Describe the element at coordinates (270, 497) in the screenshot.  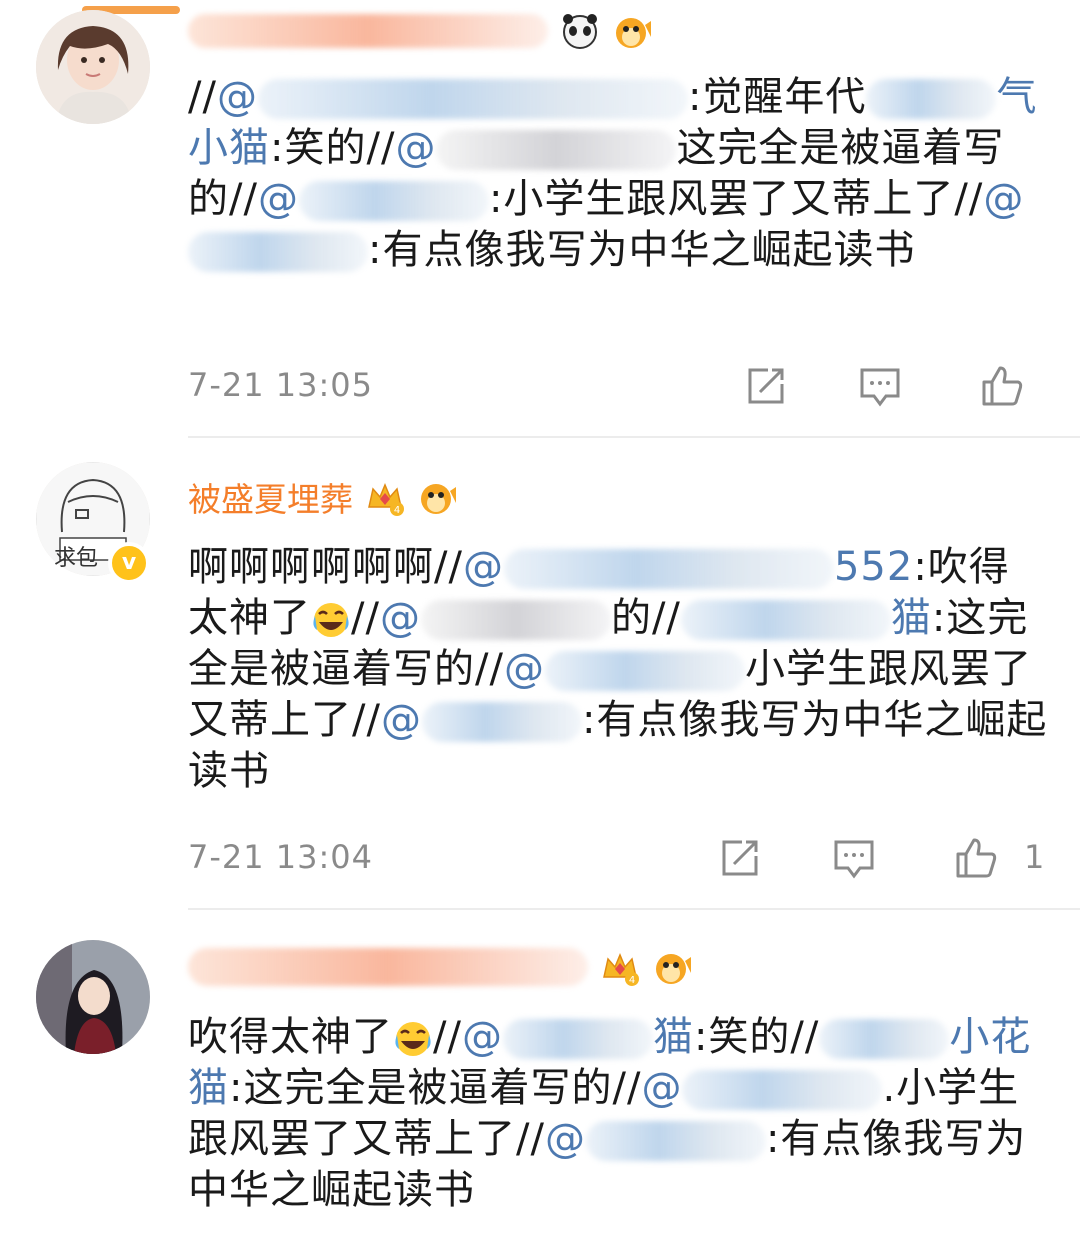
I see `username: 被盛夏埋葬` at that location.